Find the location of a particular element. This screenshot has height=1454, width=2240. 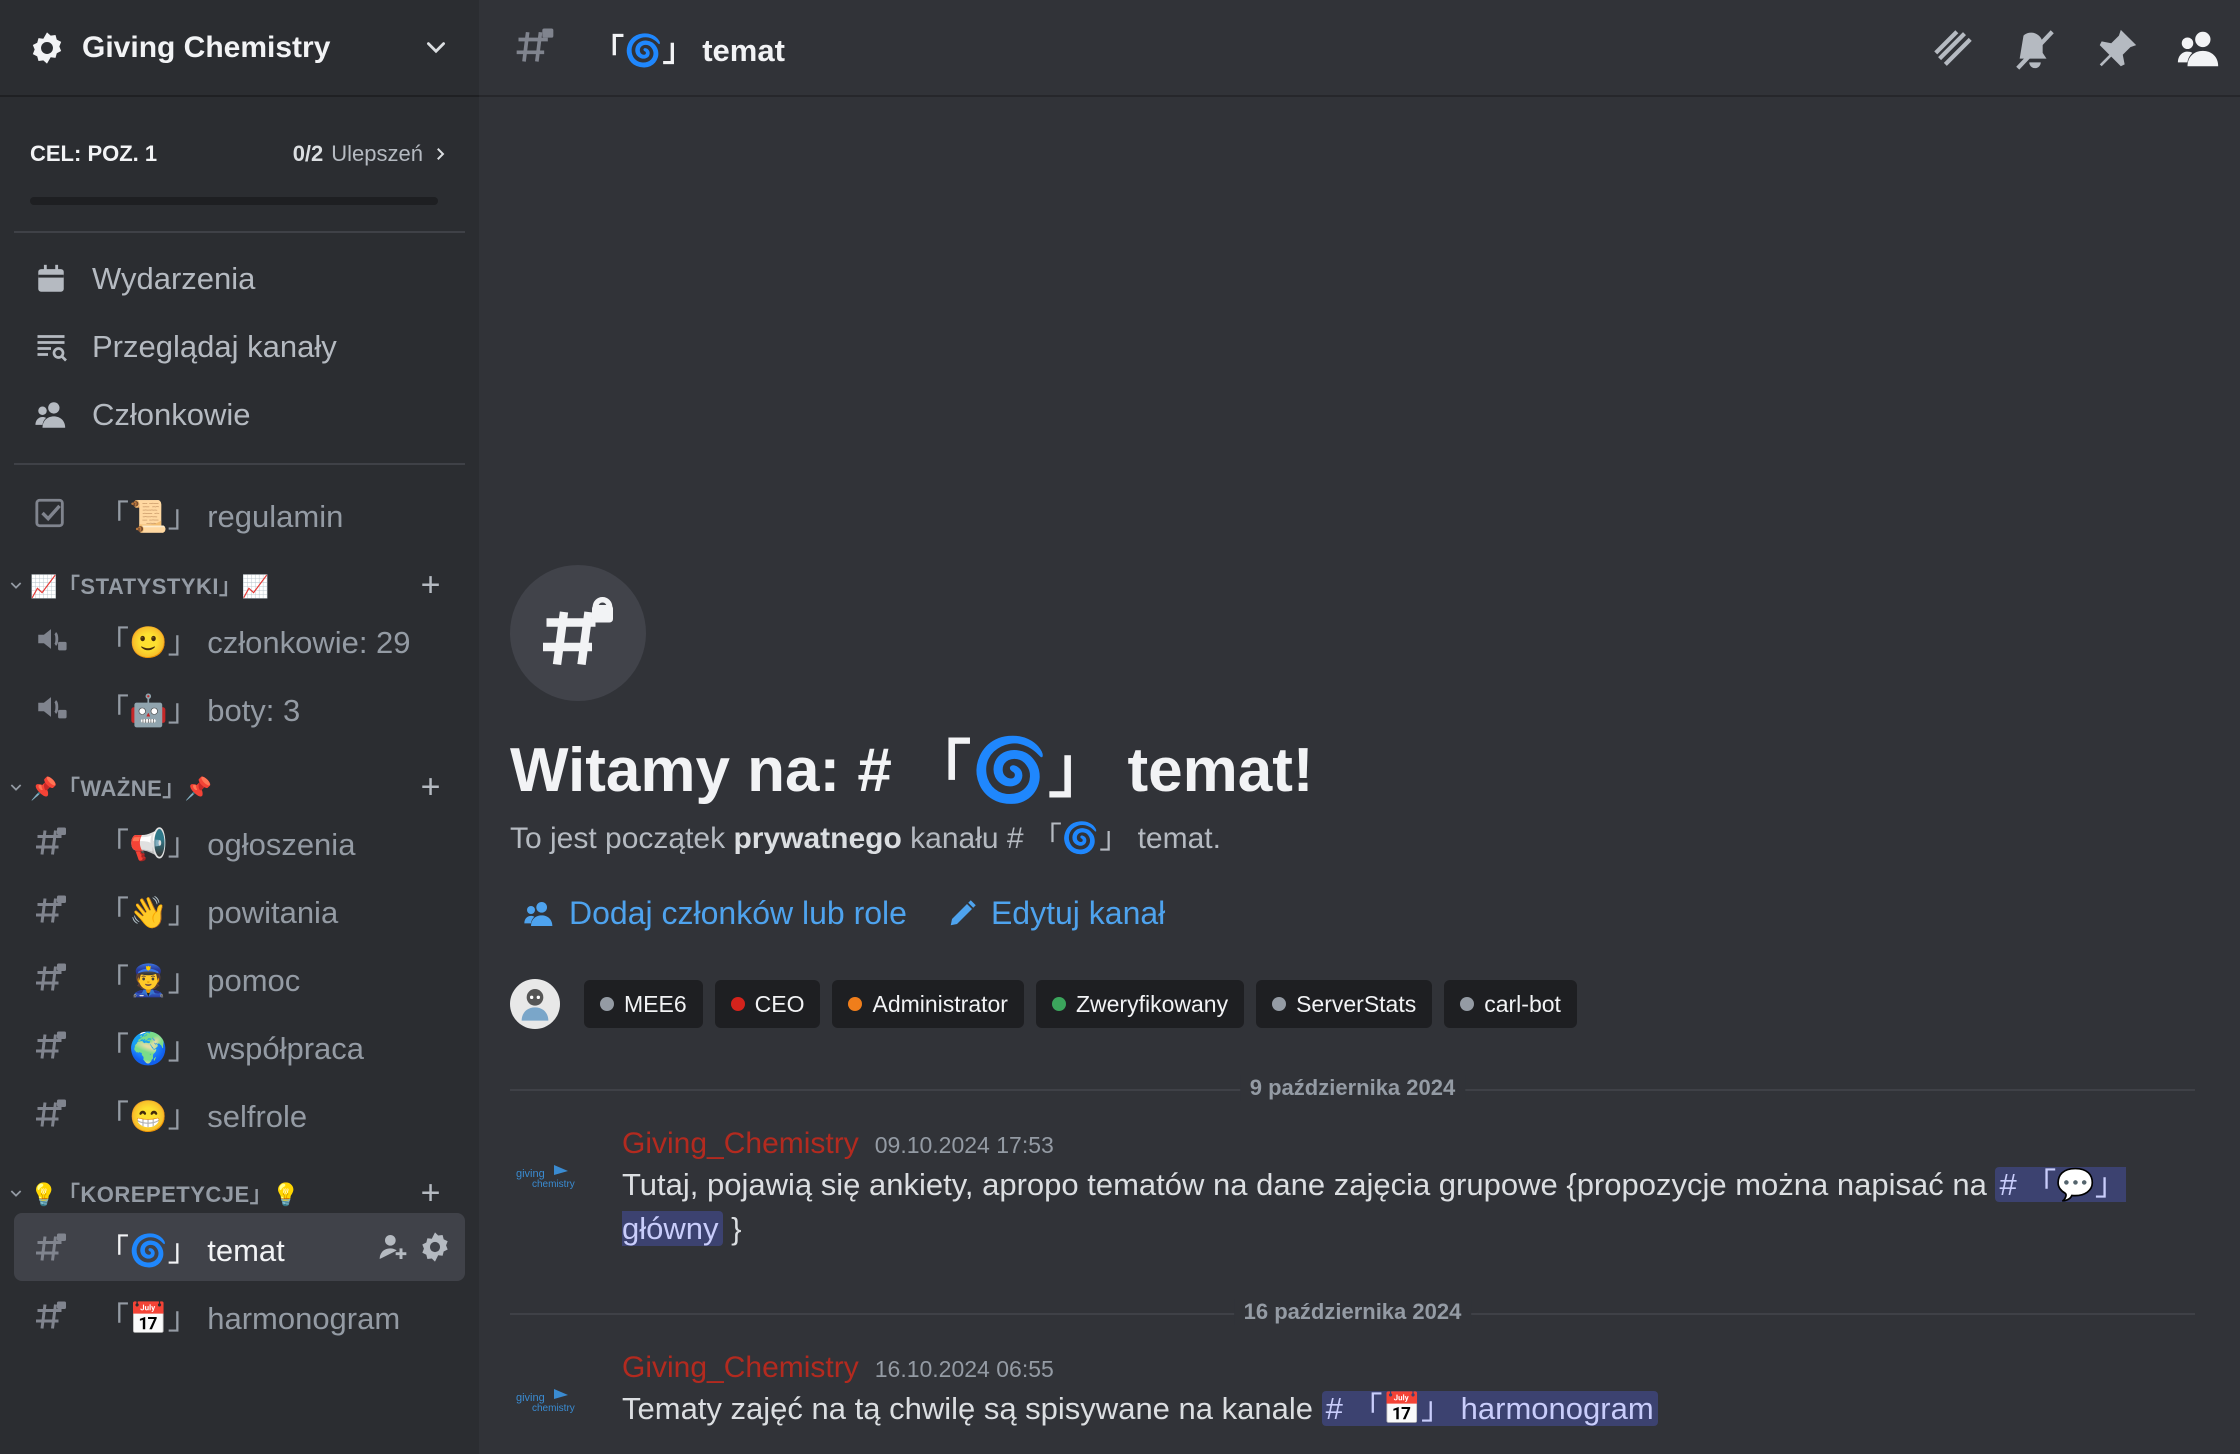

nav-events: Wydarzenia is located at coordinates (239, 279).